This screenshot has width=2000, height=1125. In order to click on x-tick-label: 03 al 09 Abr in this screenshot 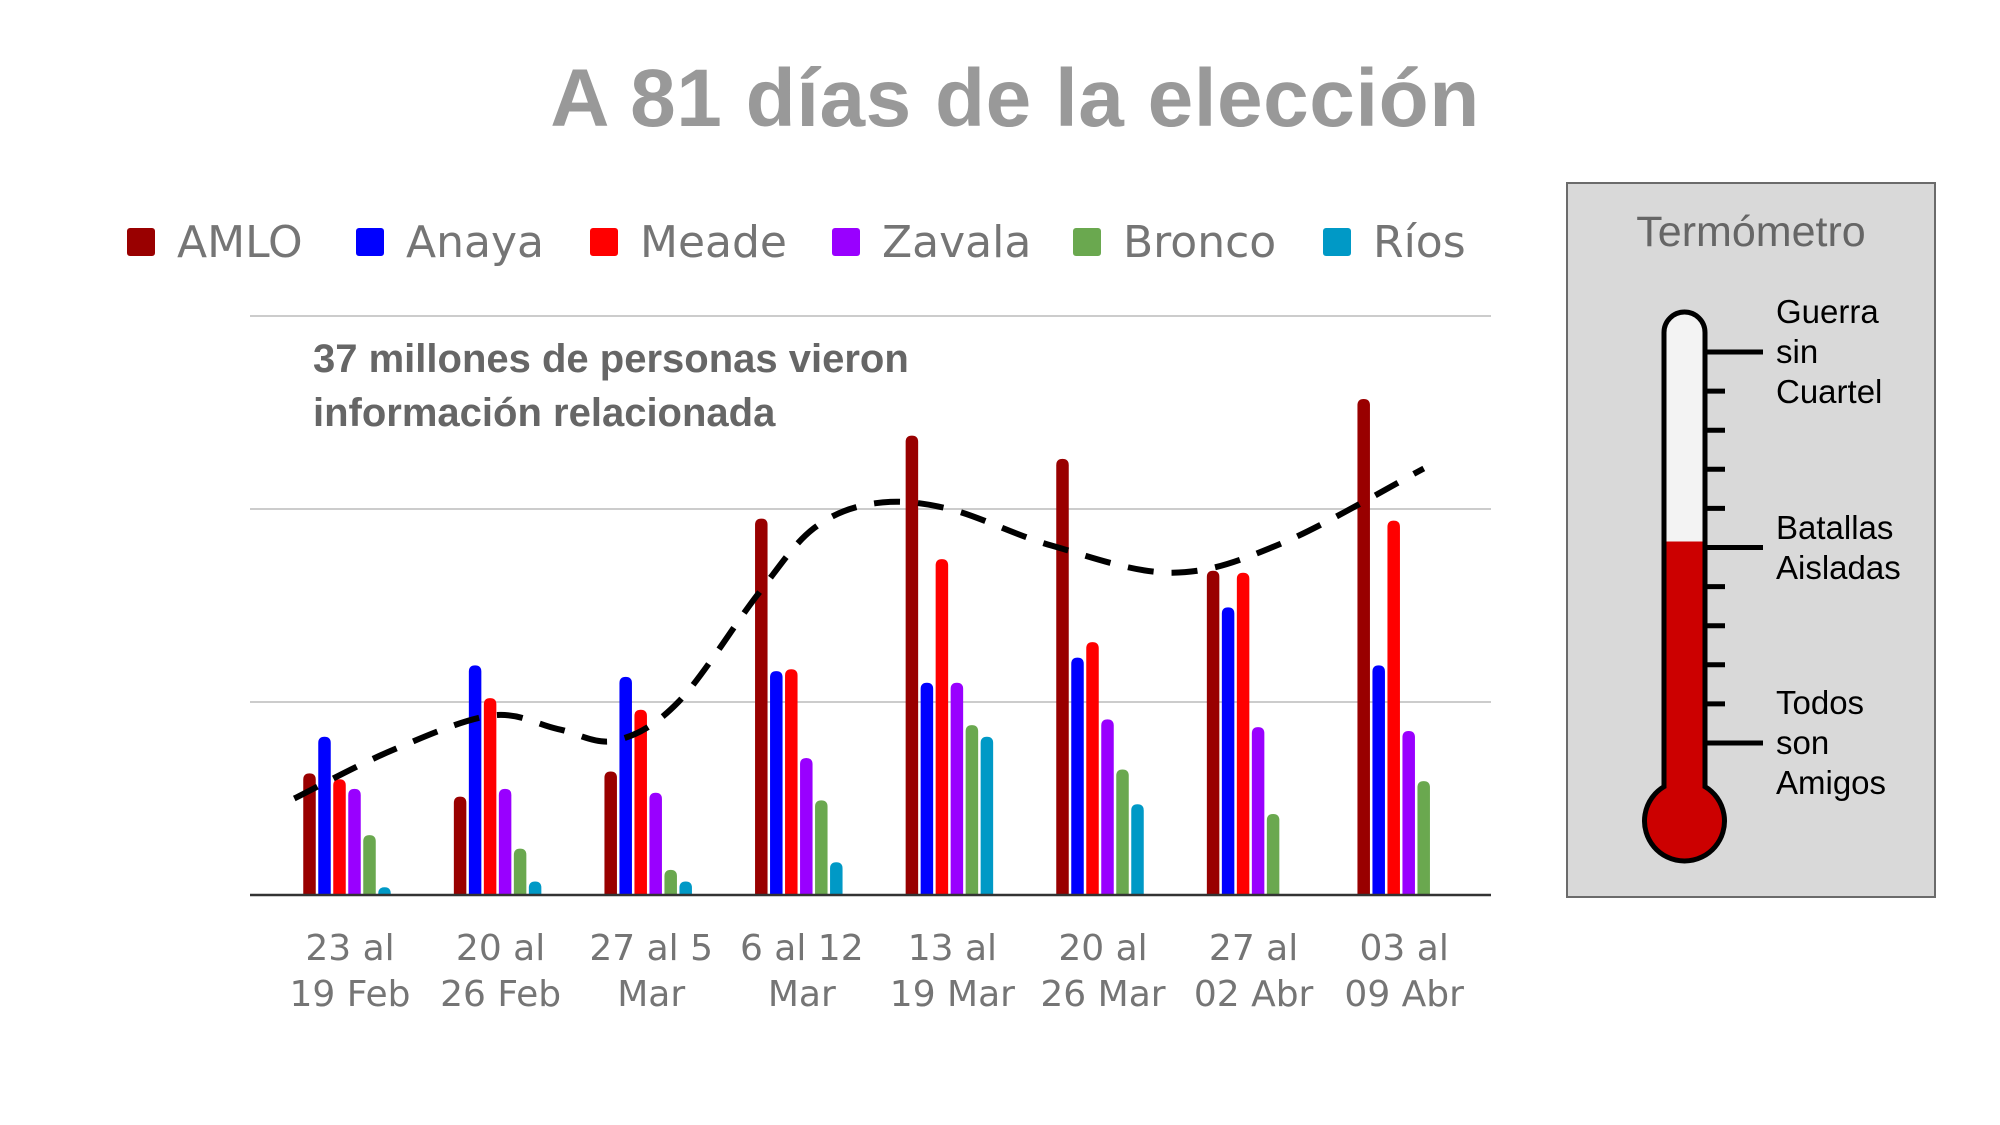, I will do `click(1404, 971)`.